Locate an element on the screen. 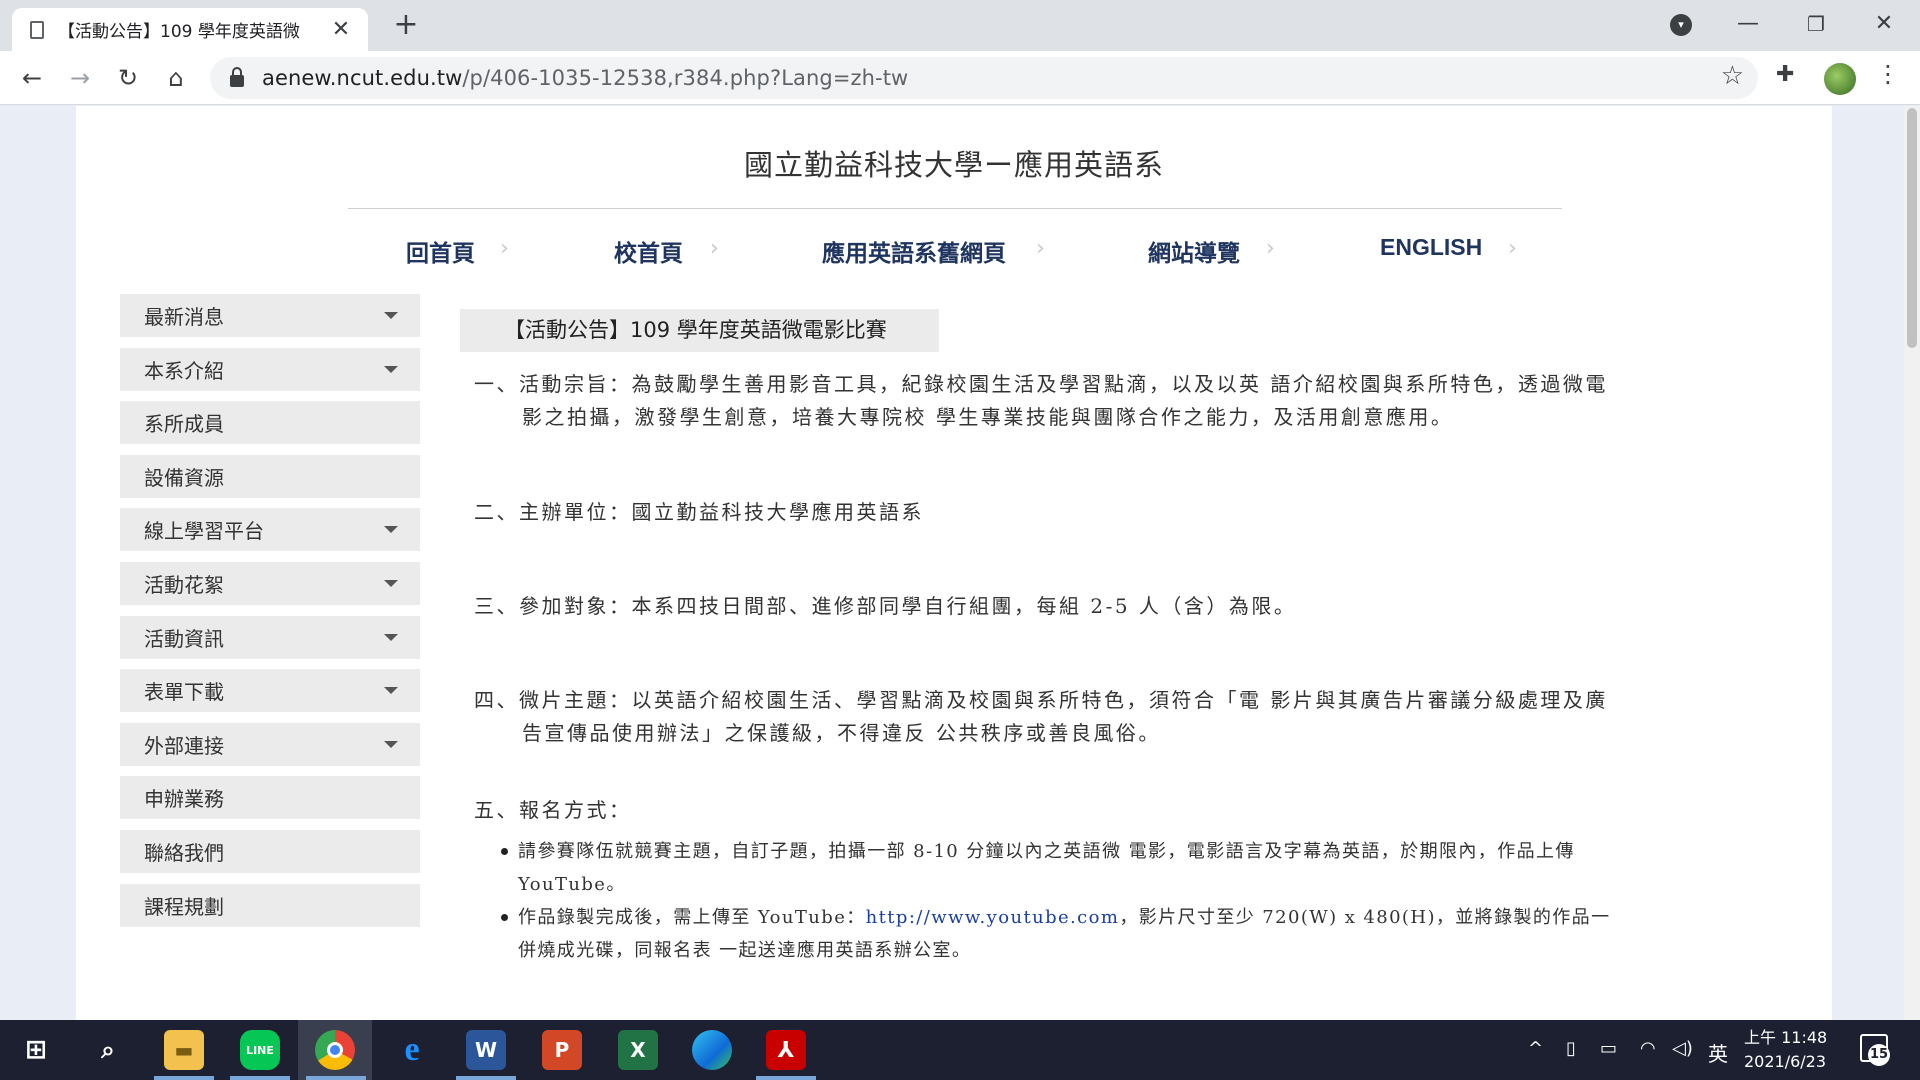  site-title: 國立勤益科技大學ー應用英語系 is located at coordinates (953, 165).